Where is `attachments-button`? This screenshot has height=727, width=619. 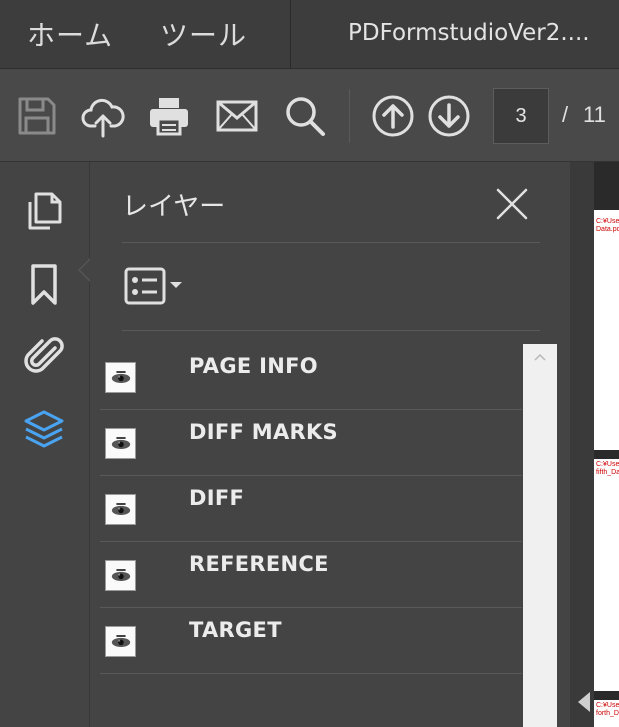
attachments-button is located at coordinates (44, 356).